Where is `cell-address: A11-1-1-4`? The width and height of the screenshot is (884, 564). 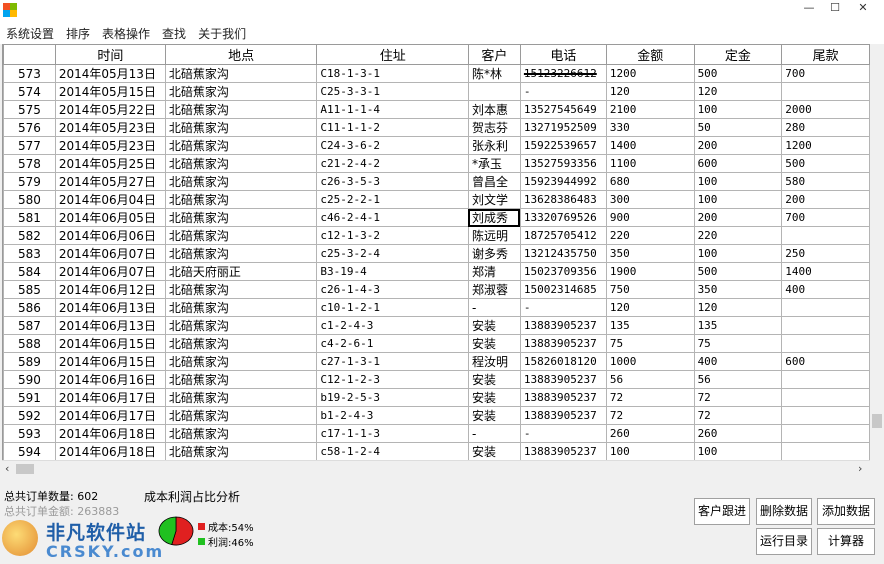
cell-address: A11-1-1-4 is located at coordinates (392, 109).